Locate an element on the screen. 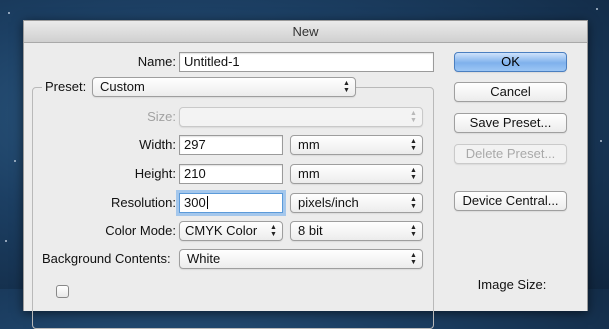  width-unit-select: mm ▲ ▼ is located at coordinates (356, 145).